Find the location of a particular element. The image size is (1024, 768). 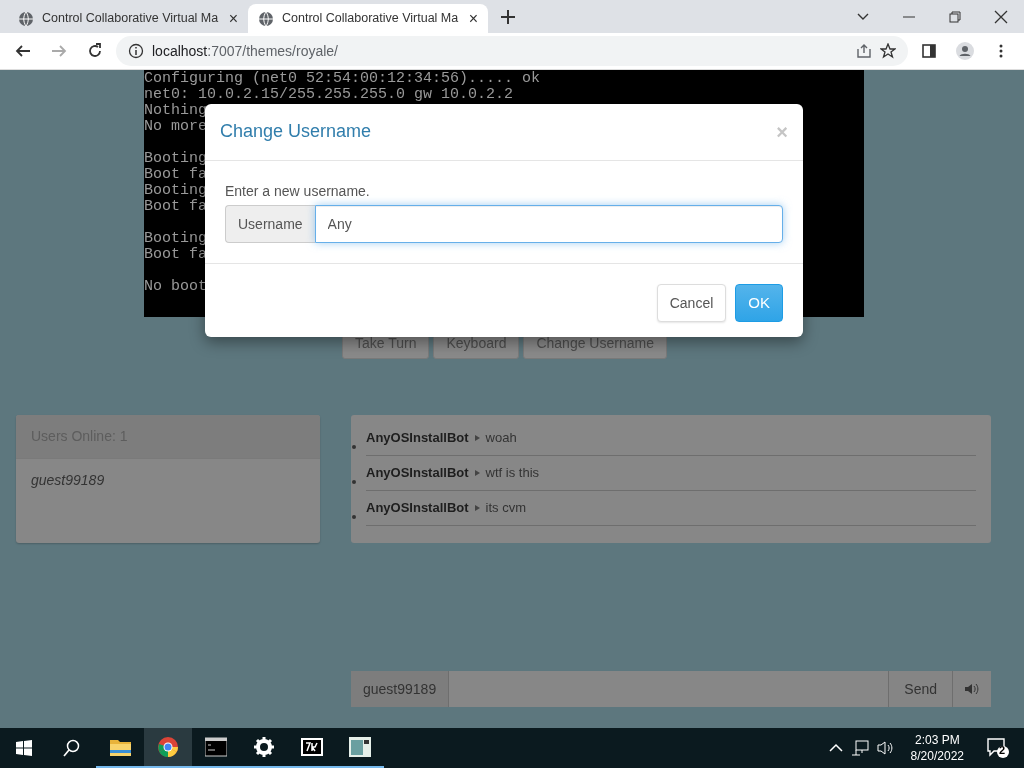

archive-app-icon is located at coordinates (312, 747).